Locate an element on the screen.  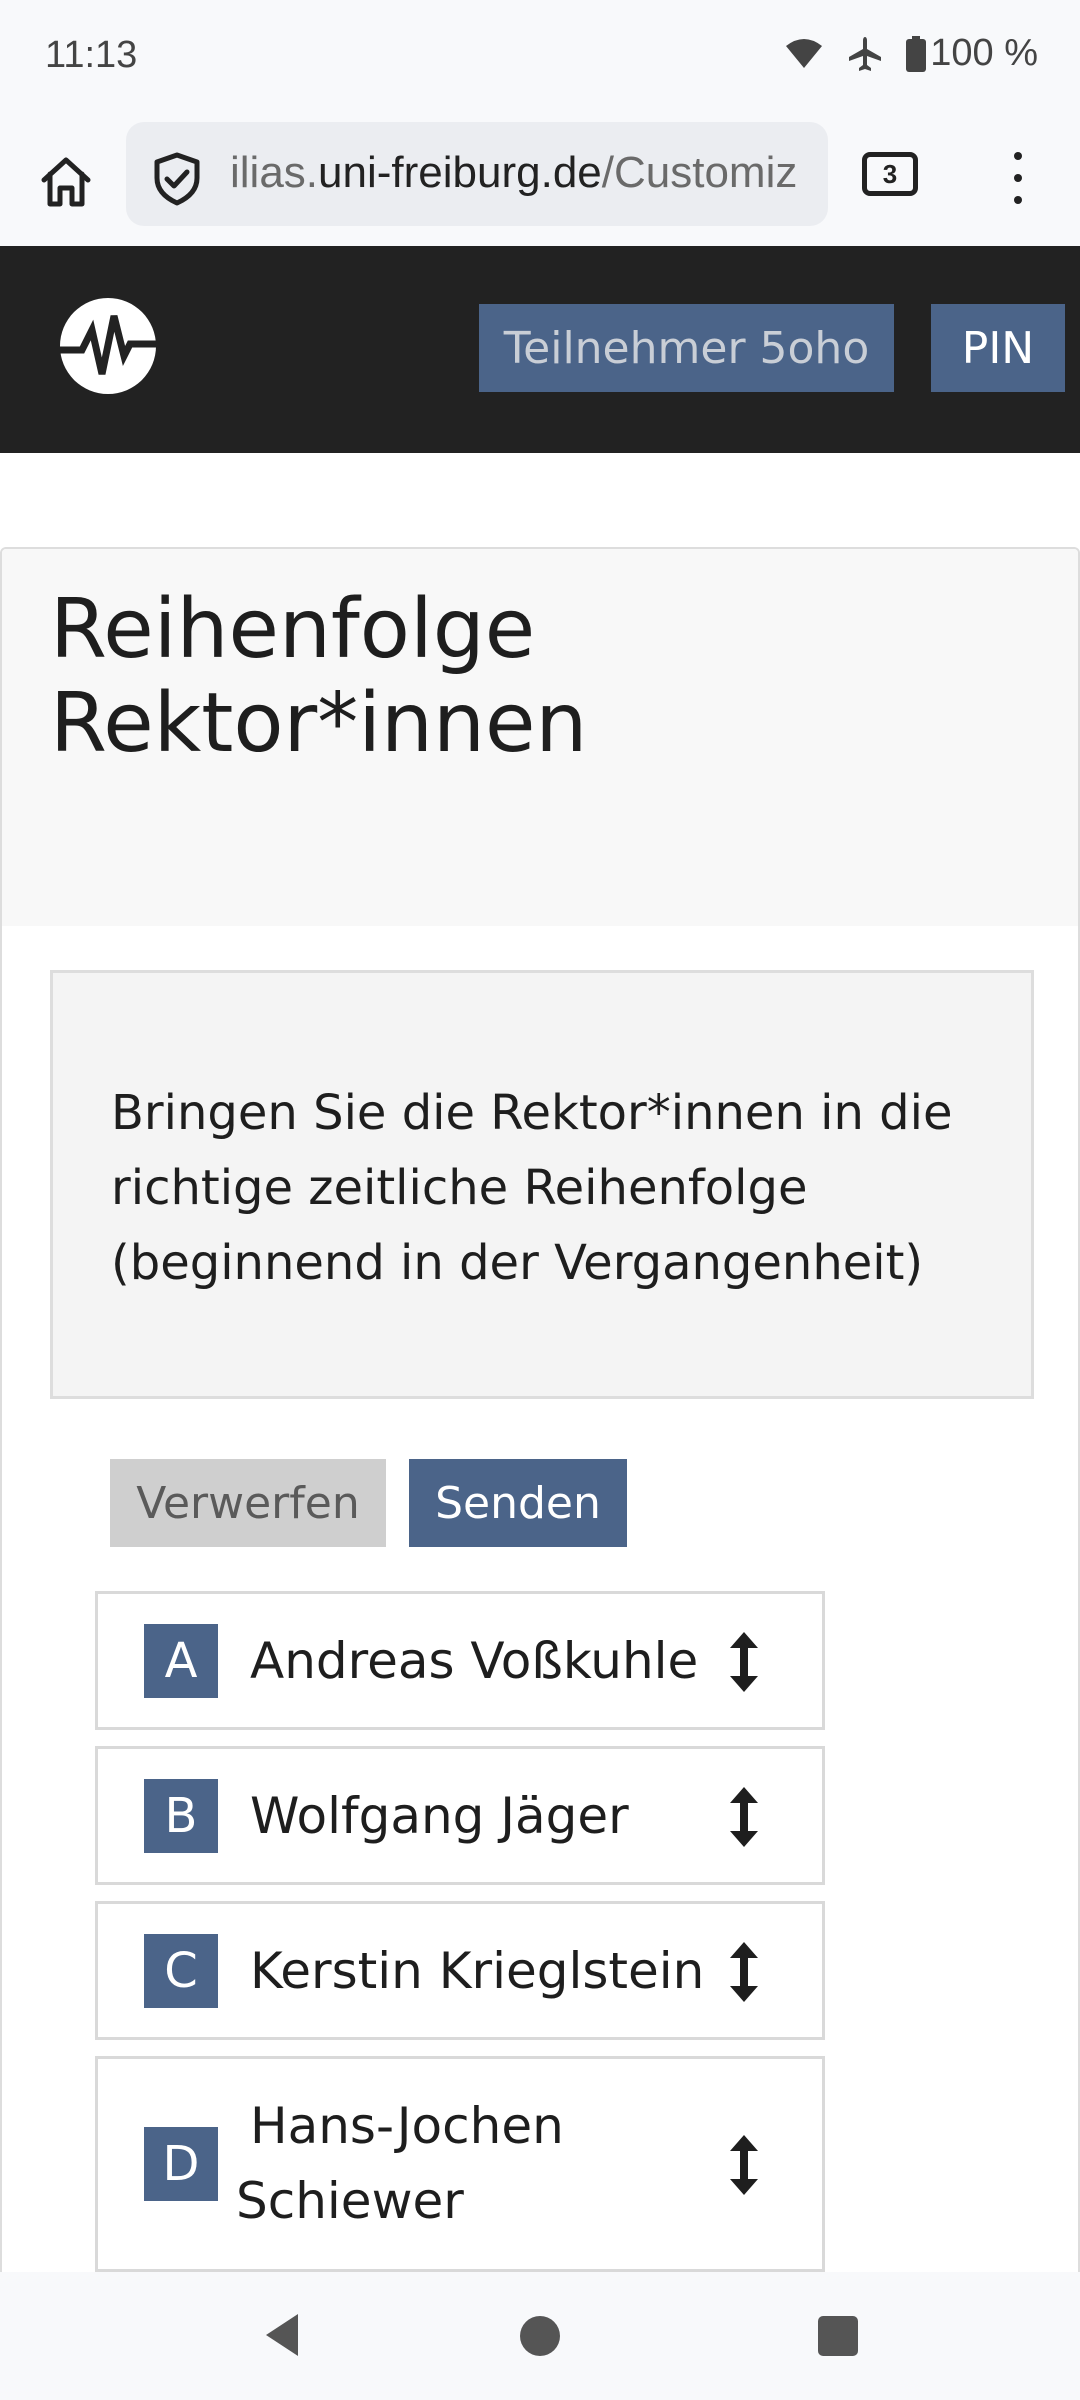
url-subdomain: ilias. is located at coordinates (274, 172).